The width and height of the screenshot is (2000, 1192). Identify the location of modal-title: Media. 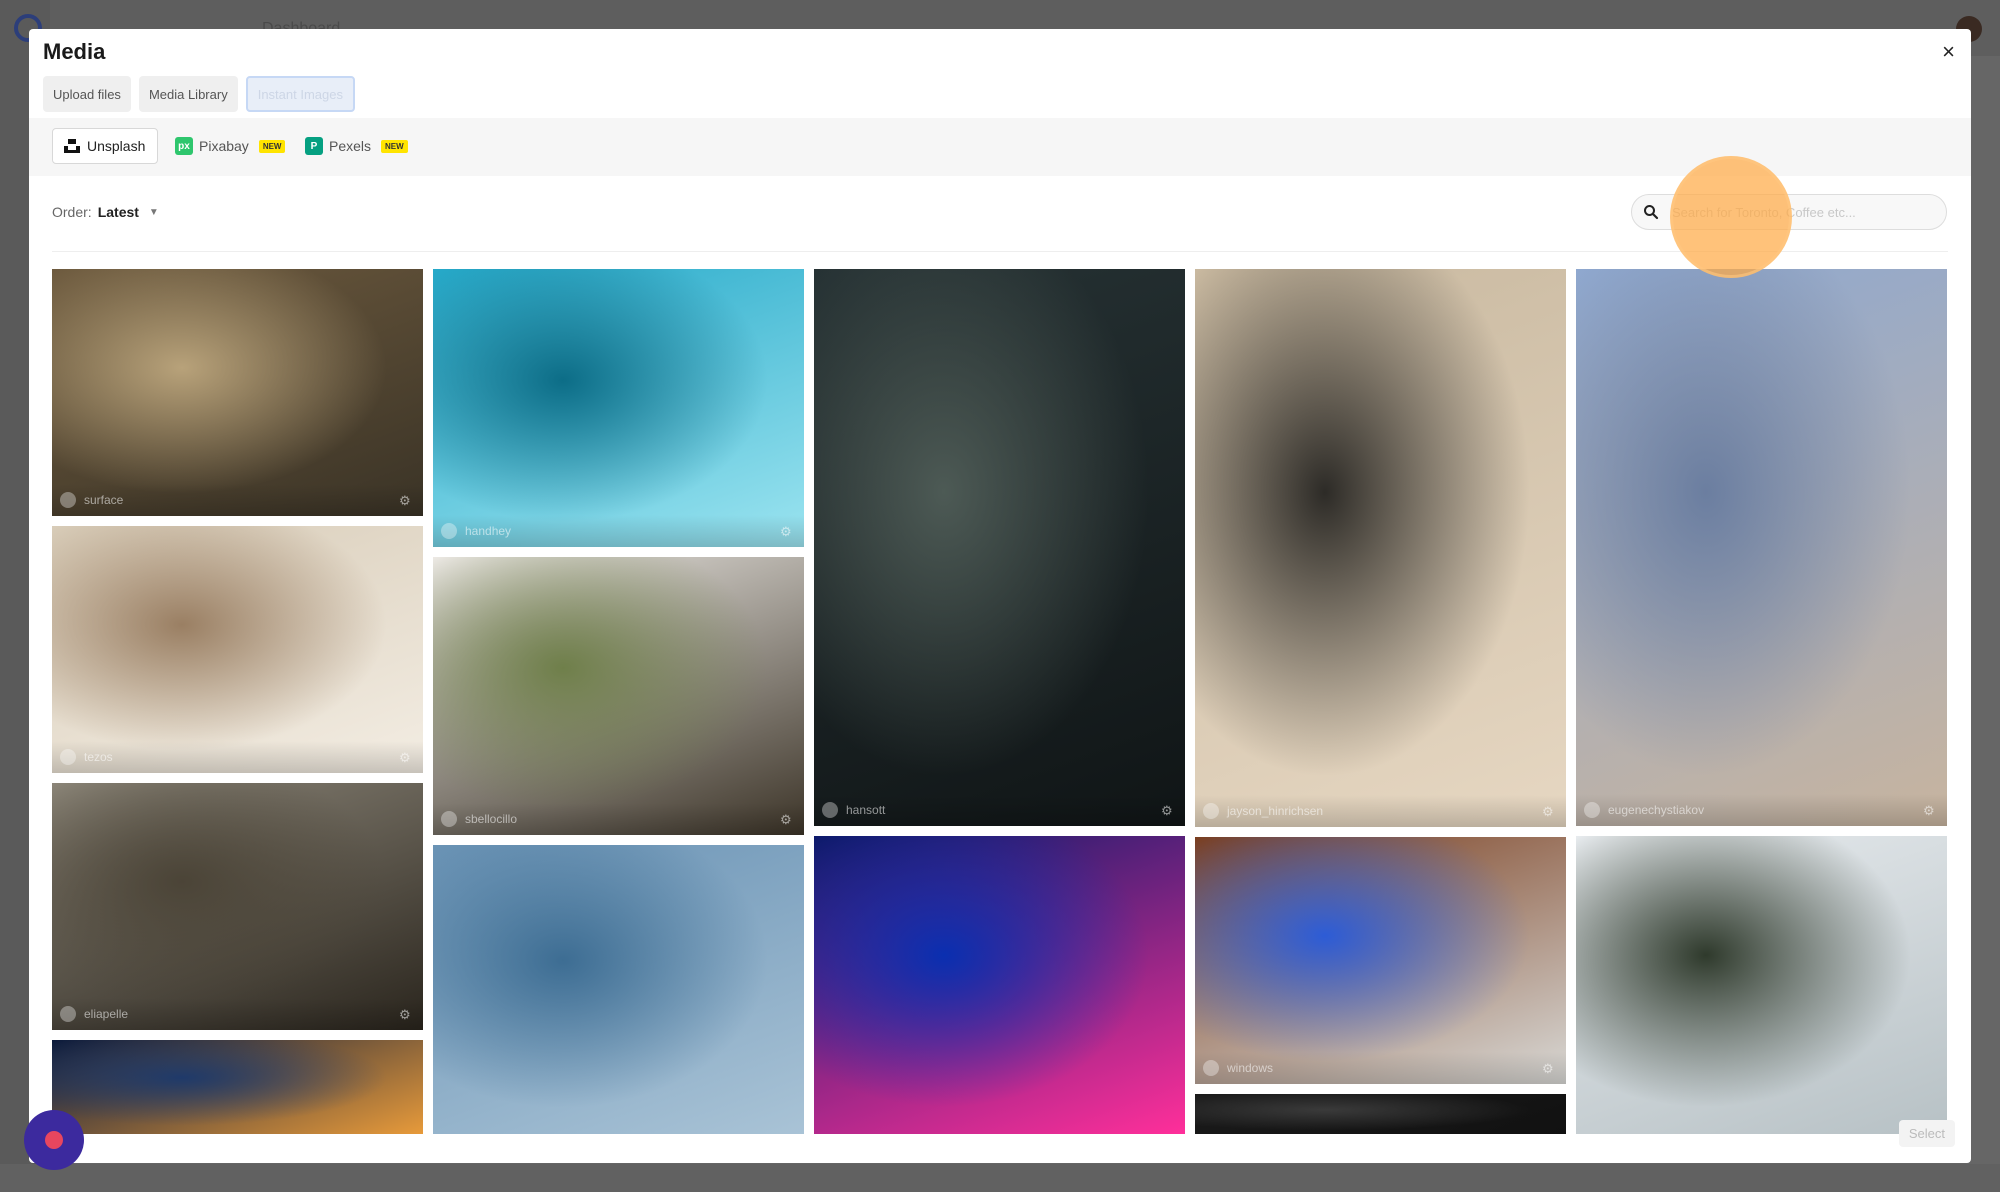
(74, 51).